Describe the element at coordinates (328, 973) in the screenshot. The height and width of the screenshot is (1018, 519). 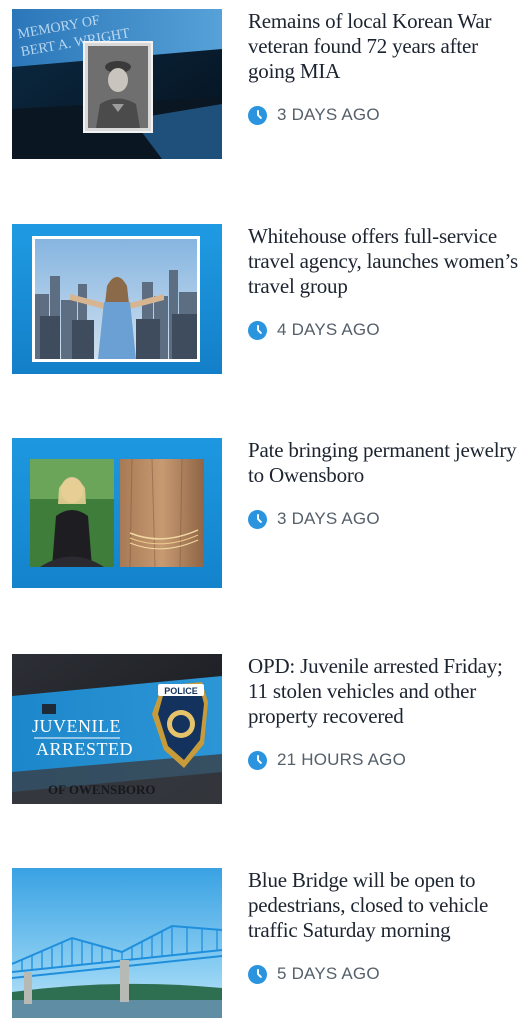
I see `article-timestamp: 5 DAYS AGO` at that location.